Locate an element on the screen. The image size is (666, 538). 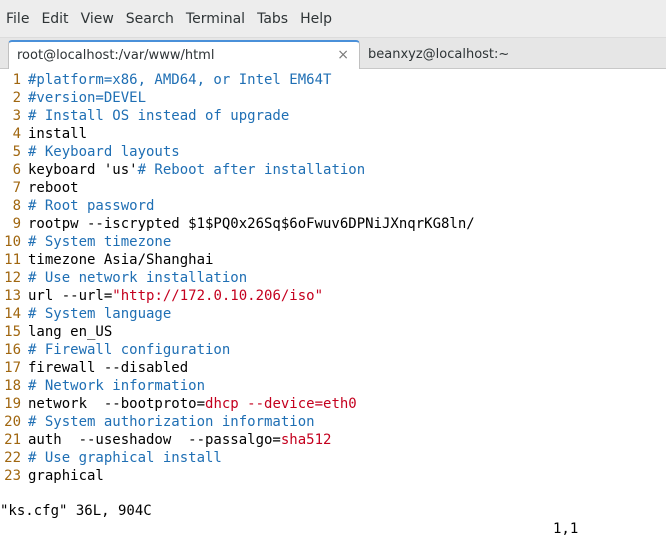
code-text: lang en_US is located at coordinates (70, 332).